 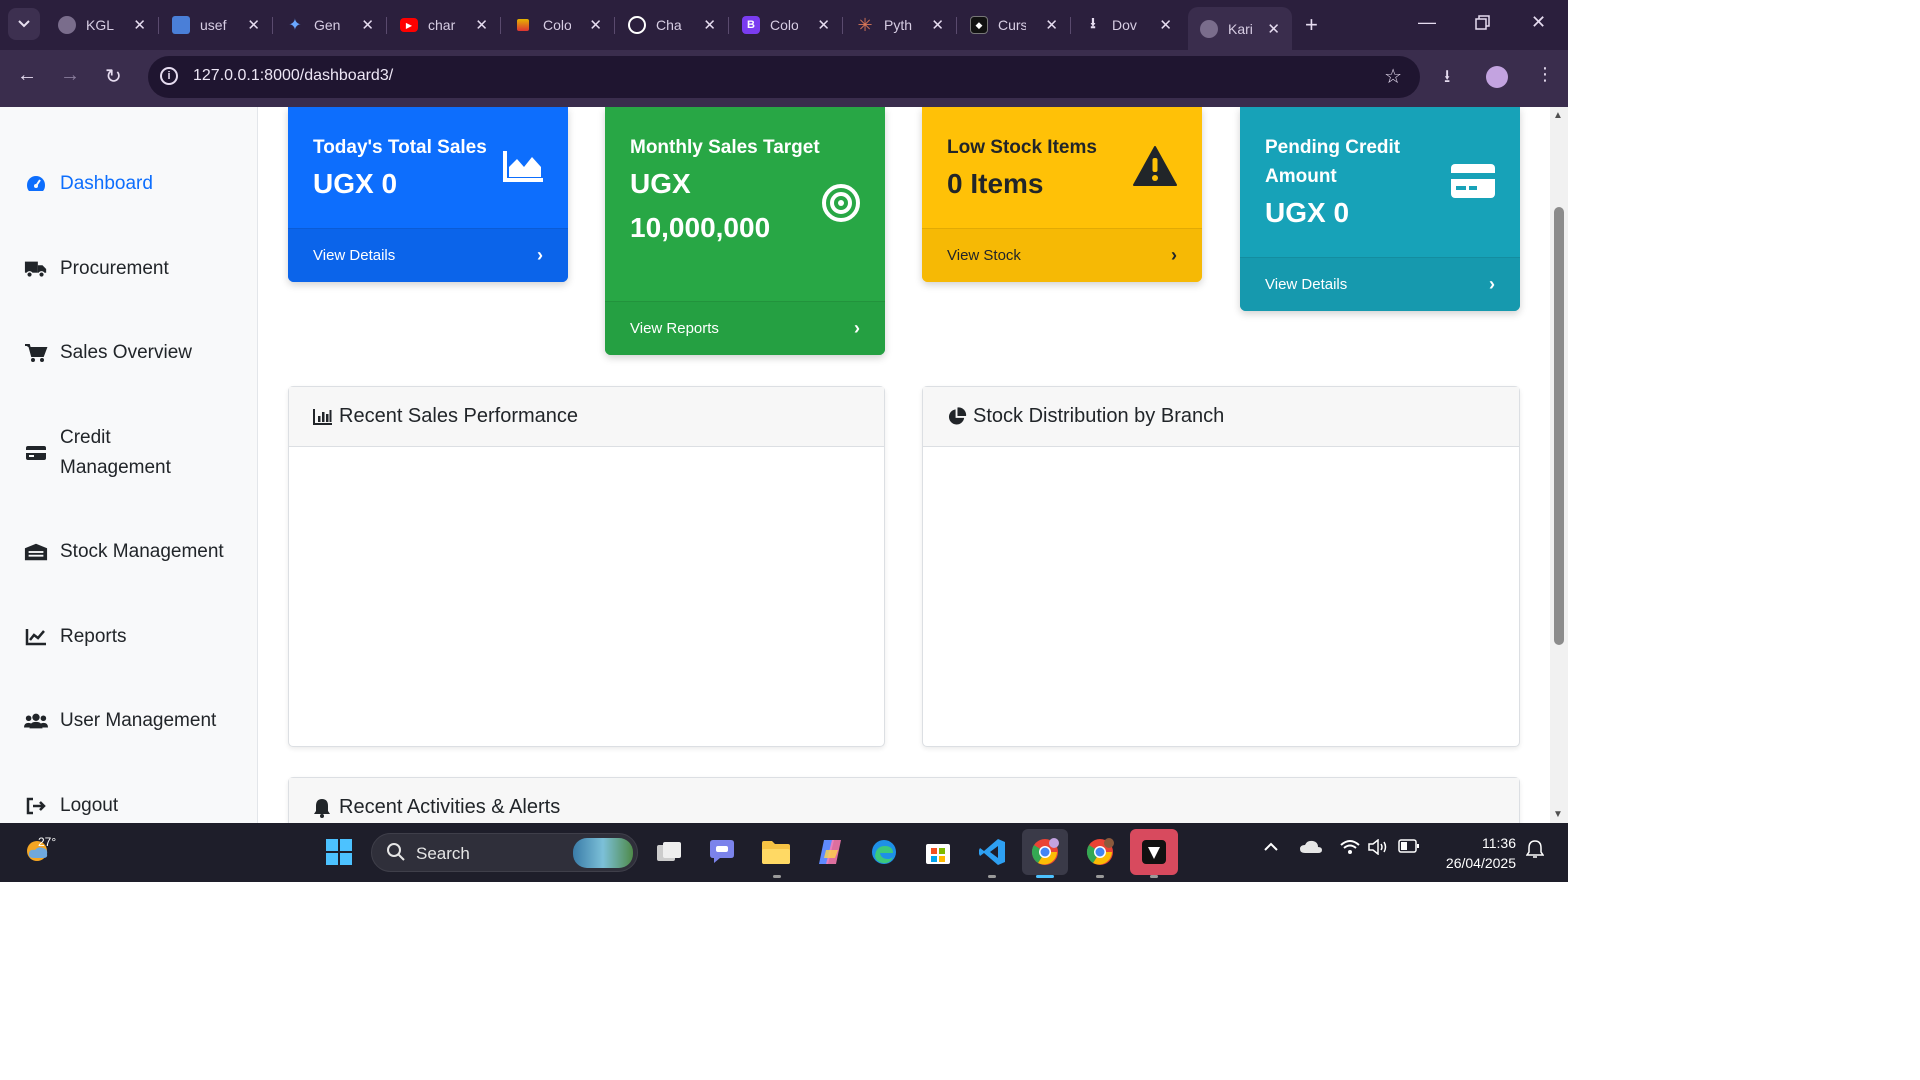 What do you see at coordinates (957, 417) in the screenshot?
I see `pie-chart-icon` at bounding box center [957, 417].